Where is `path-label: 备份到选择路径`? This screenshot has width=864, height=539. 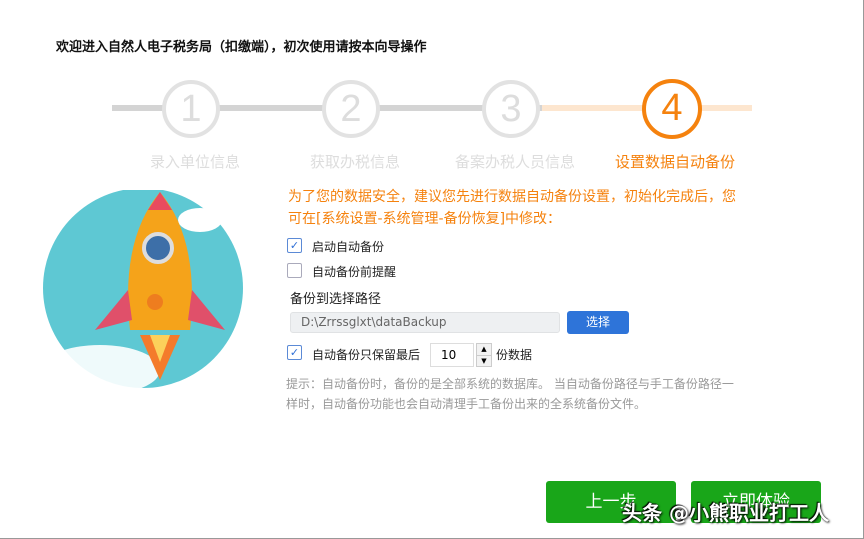
path-label: 备份到选择路径 is located at coordinates (336, 299).